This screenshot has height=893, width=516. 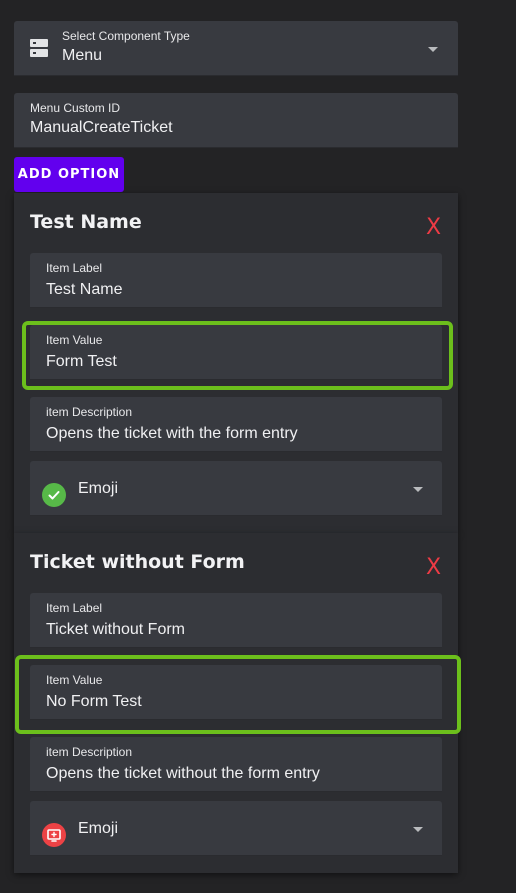 I want to click on custom-id-field: Menu Custom ID ManualCreateTicket, so click(x=236, y=120).